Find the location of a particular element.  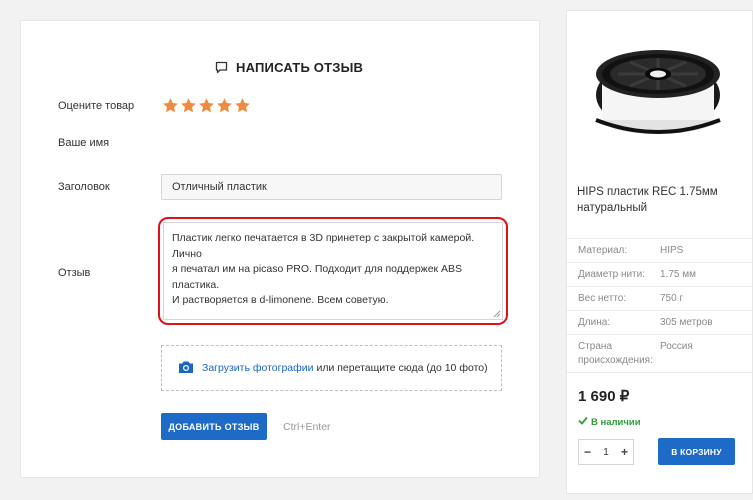

name-label: Ваше имя is located at coordinates (84, 143).